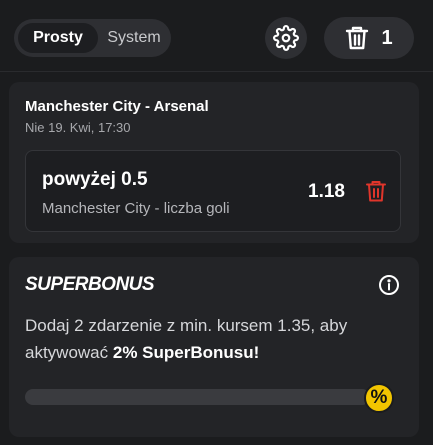 The width and height of the screenshot is (433, 445). Describe the element at coordinates (197, 397) in the screenshot. I see `superbonus-progress` at that location.